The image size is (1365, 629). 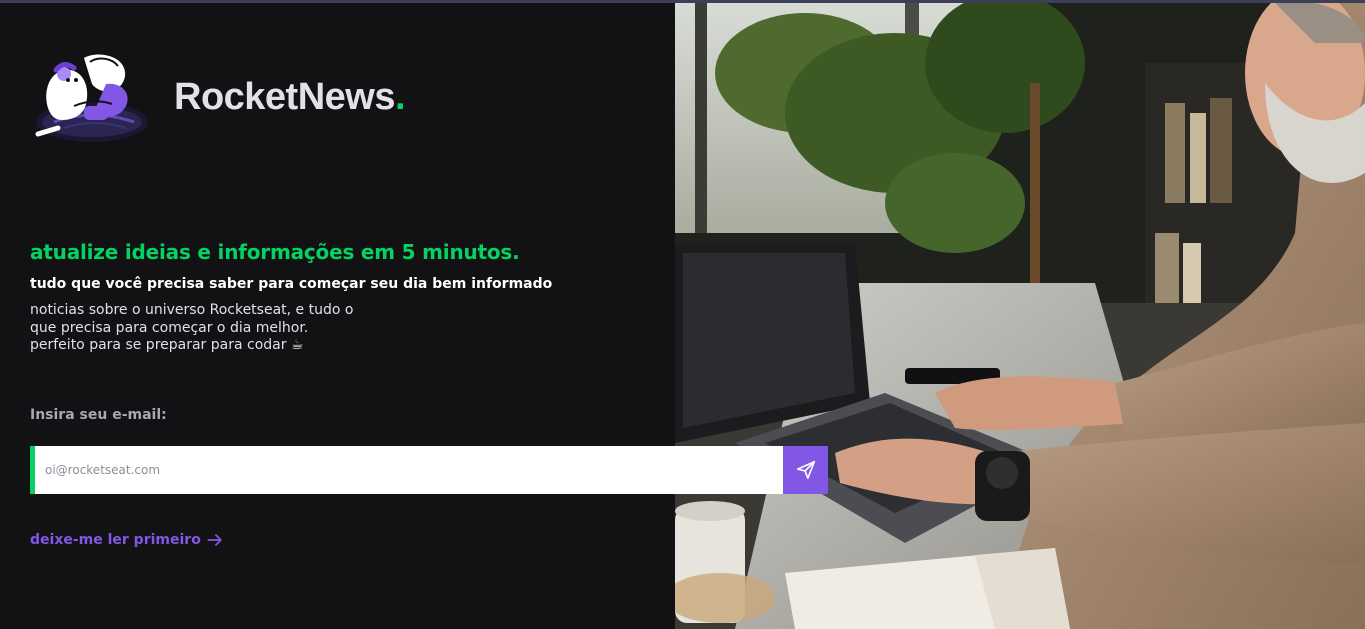 What do you see at coordinates (409, 470) in the screenshot?
I see `email-input` at bounding box center [409, 470].